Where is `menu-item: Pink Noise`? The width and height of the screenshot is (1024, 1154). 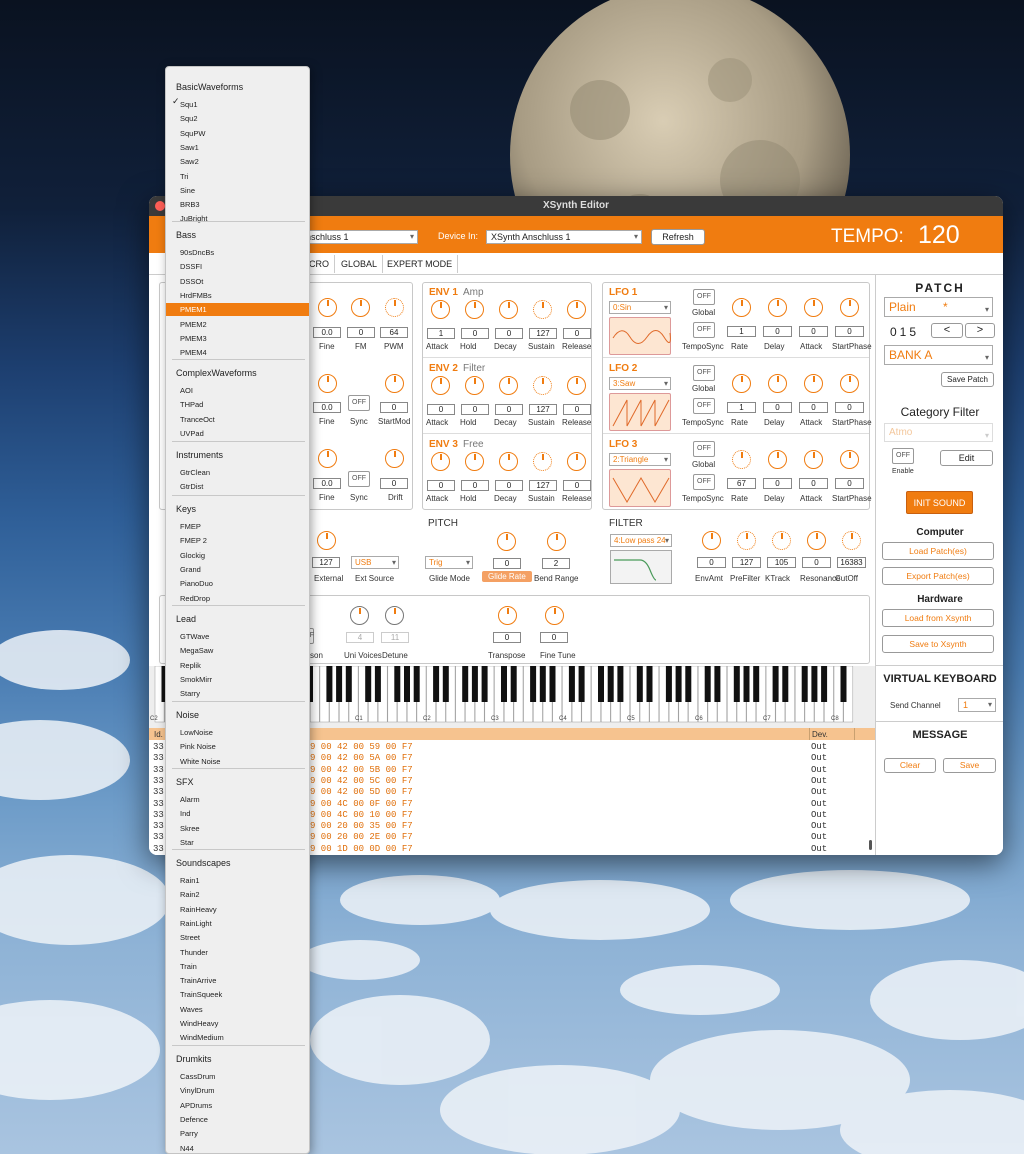
menu-item: Pink Noise is located at coordinates (237, 746).